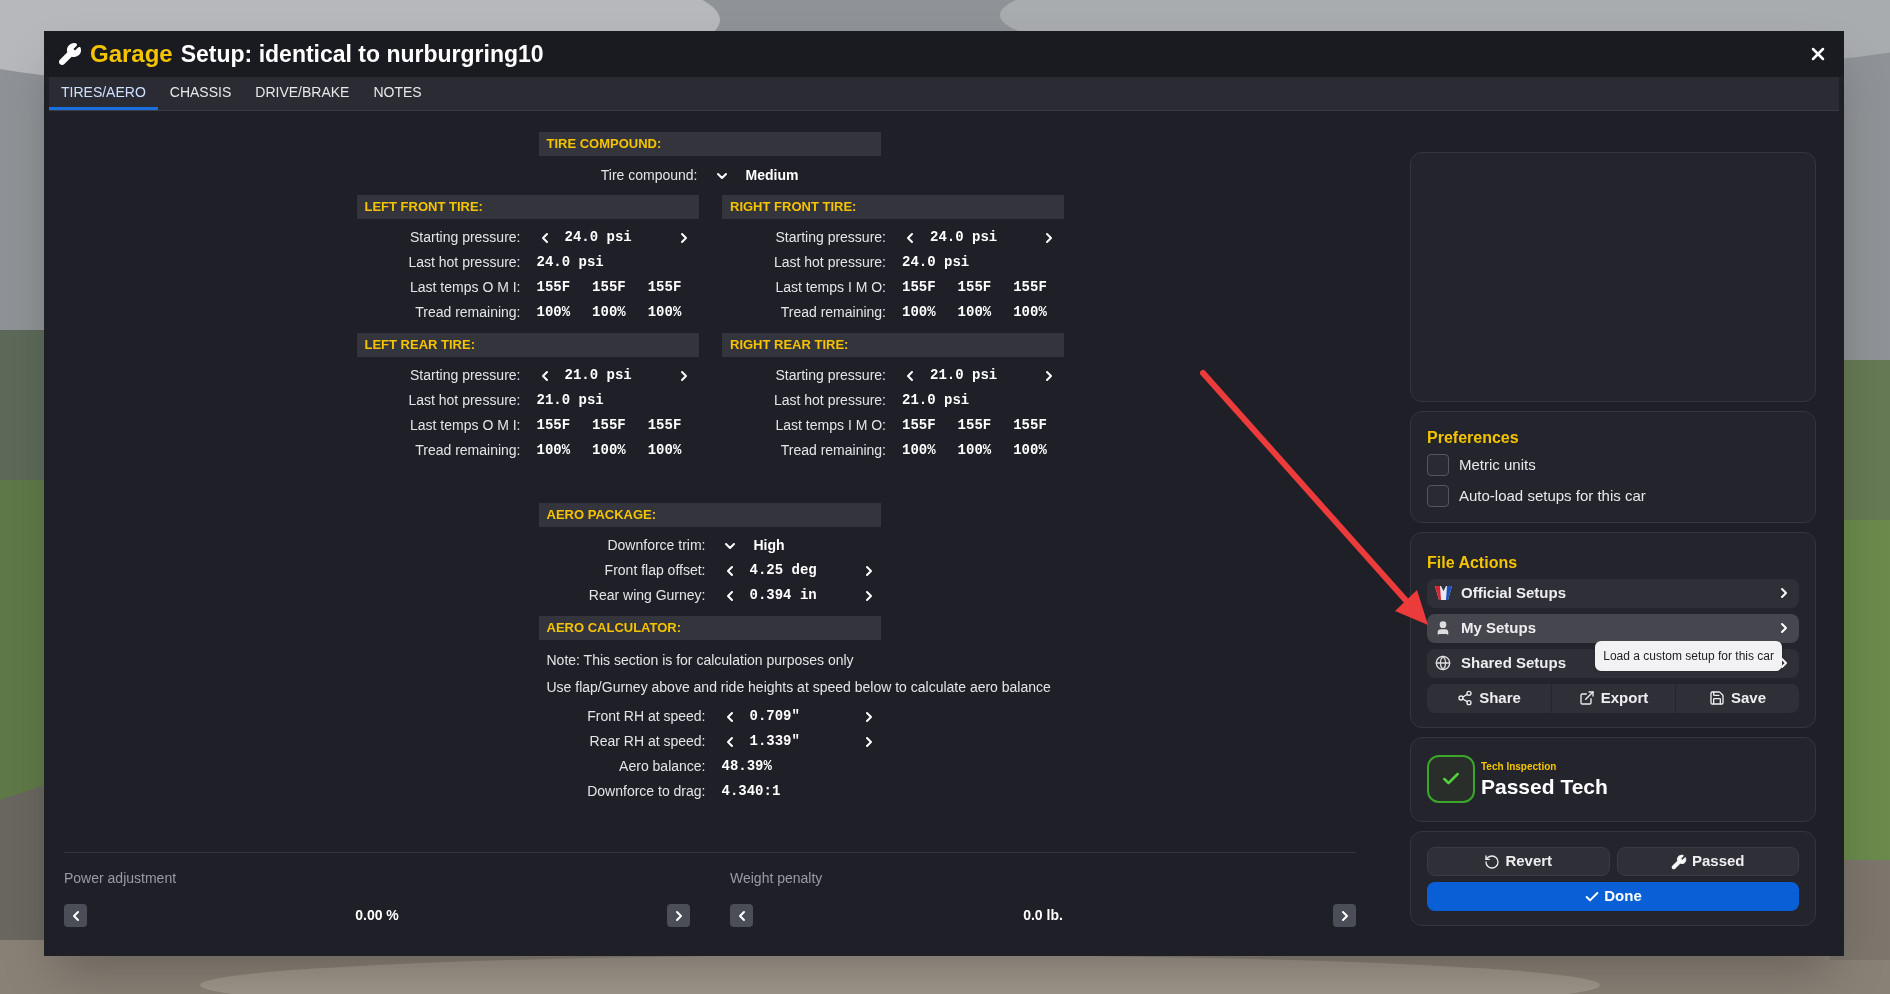  What do you see at coordinates (774, 741) in the screenshot?
I see `field-value: 1.339"` at bounding box center [774, 741].